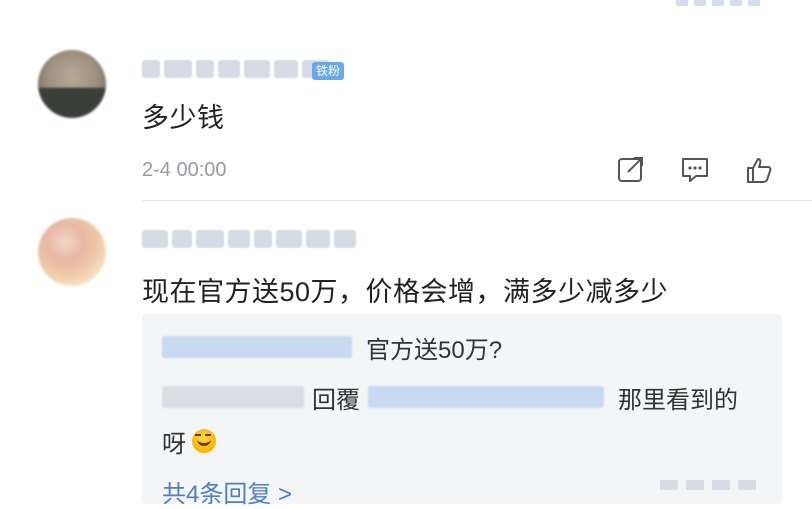 This screenshot has width=812, height=509. Describe the element at coordinates (336, 400) in the screenshot. I see `reply-label: 回覆` at that location.